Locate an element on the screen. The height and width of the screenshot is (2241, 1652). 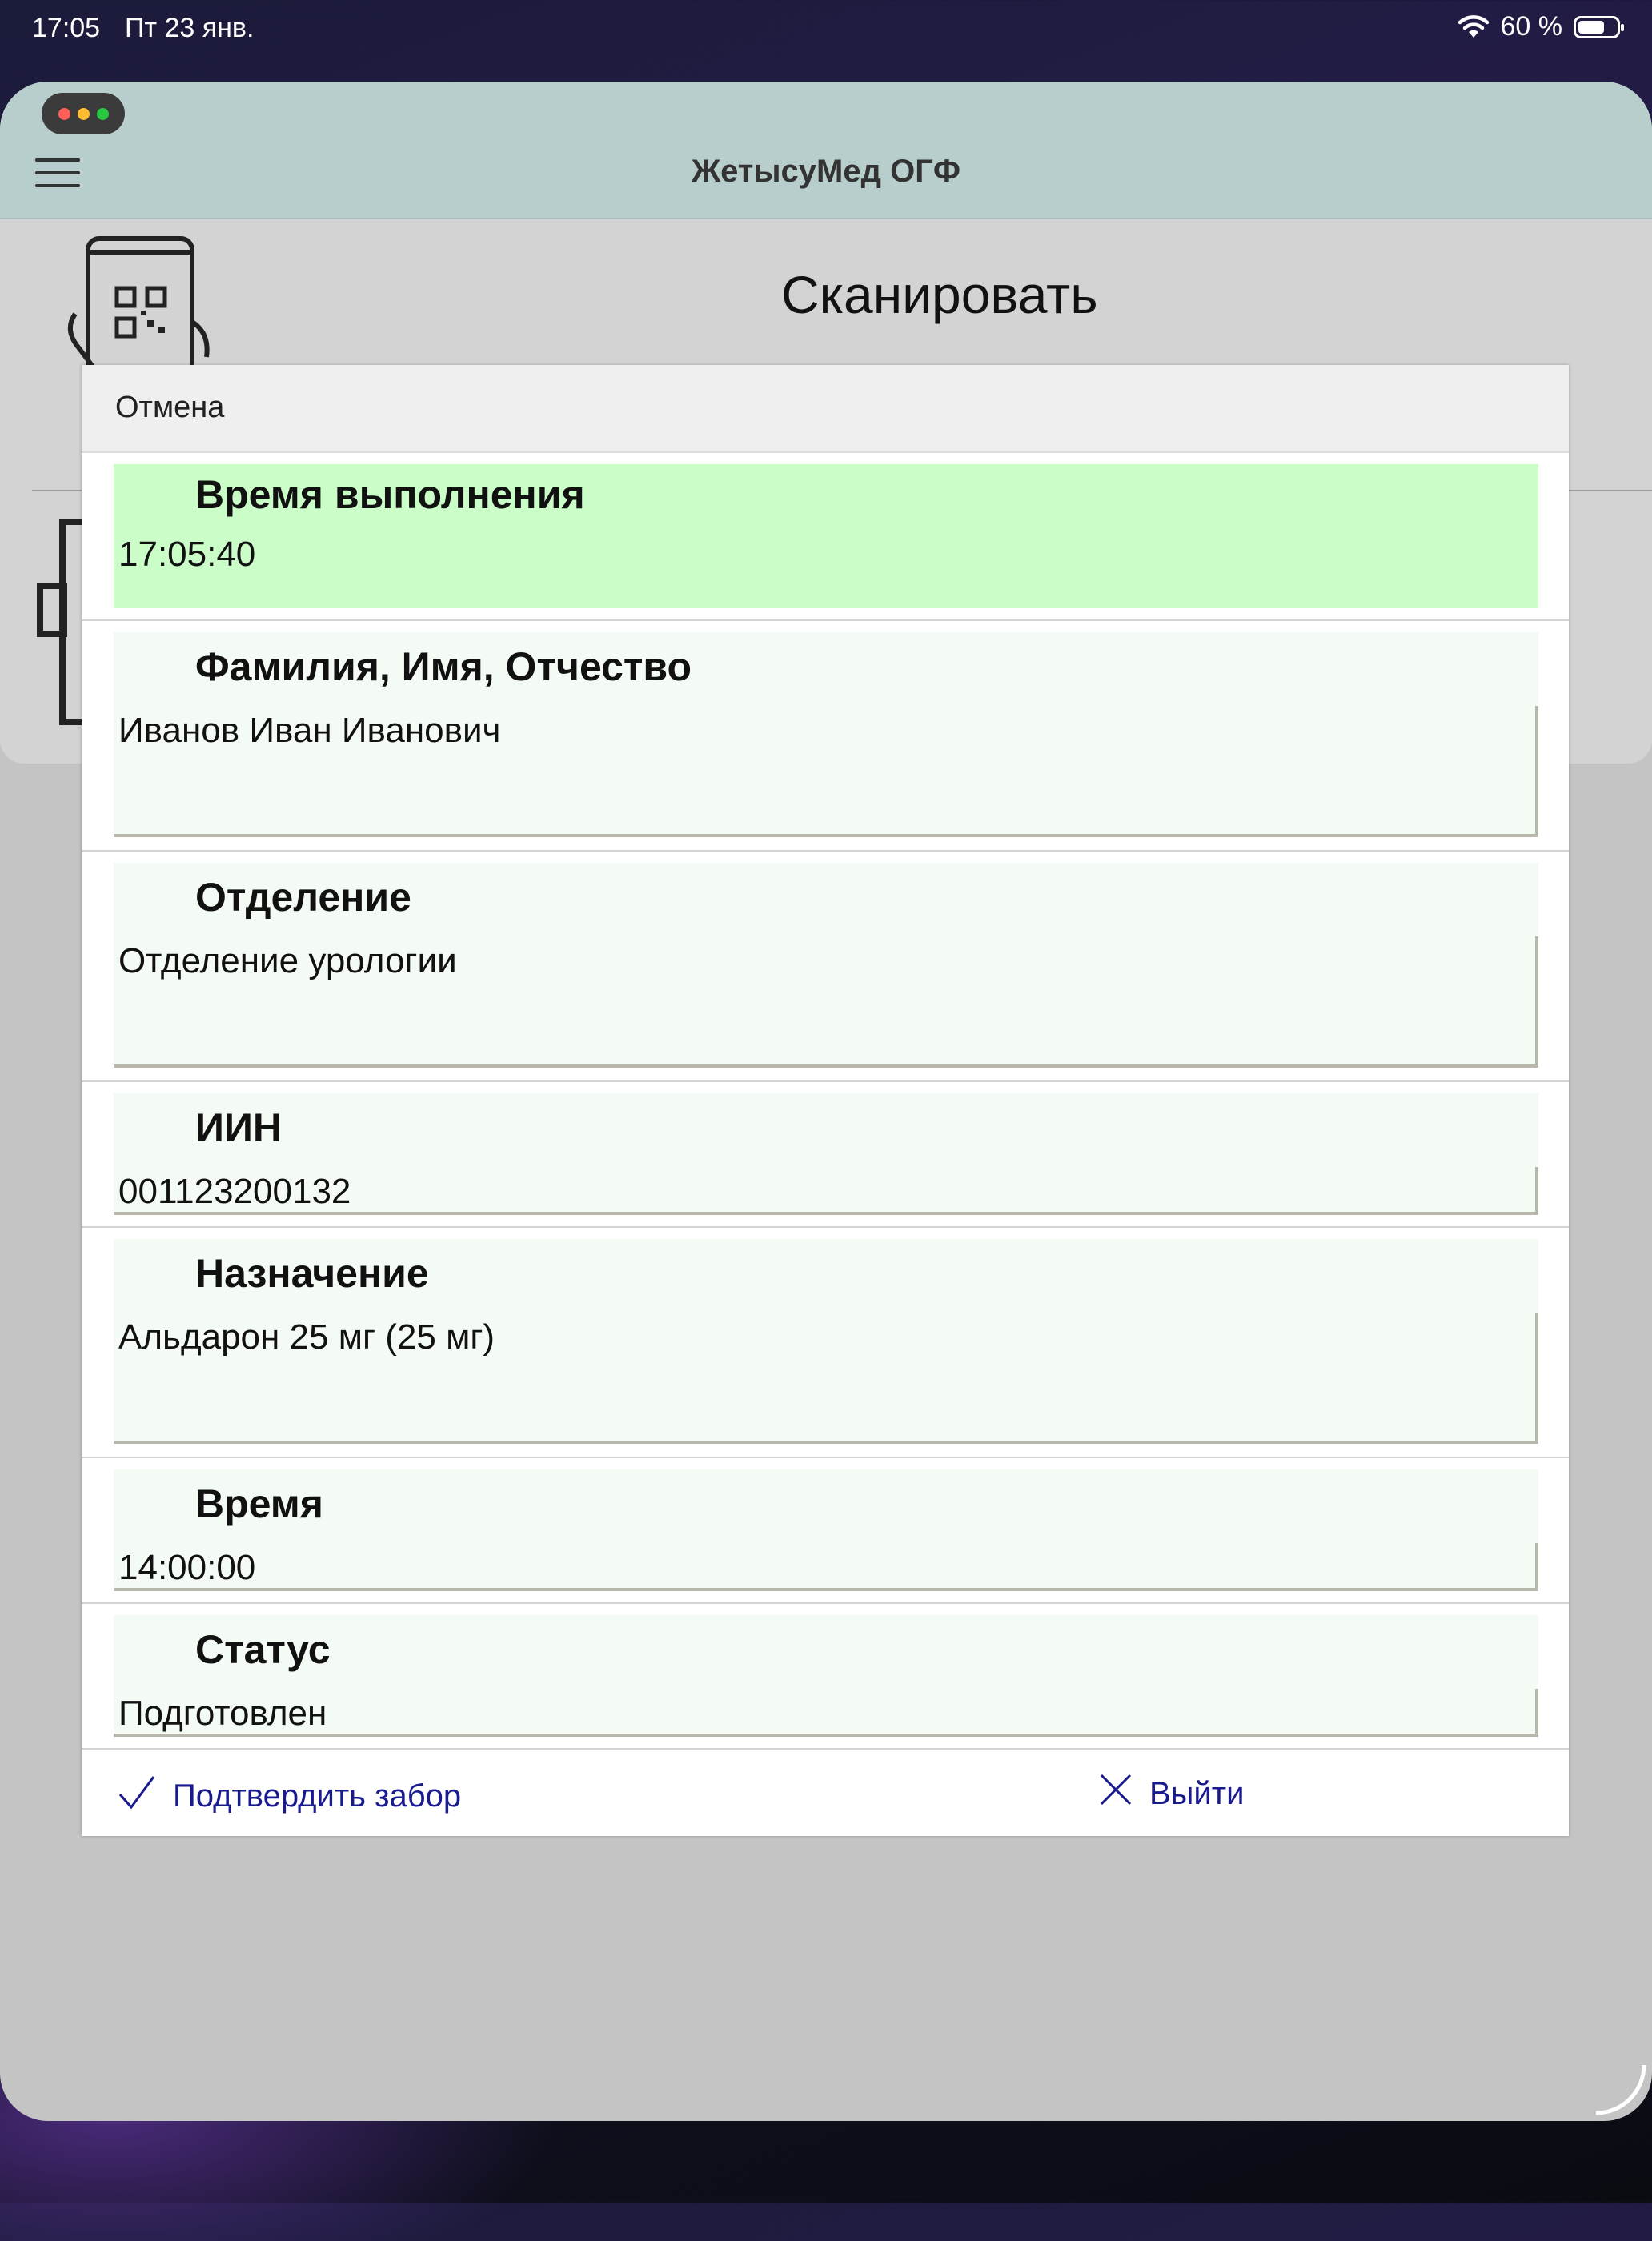
status-right: 60 % is located at coordinates (1541, 27).